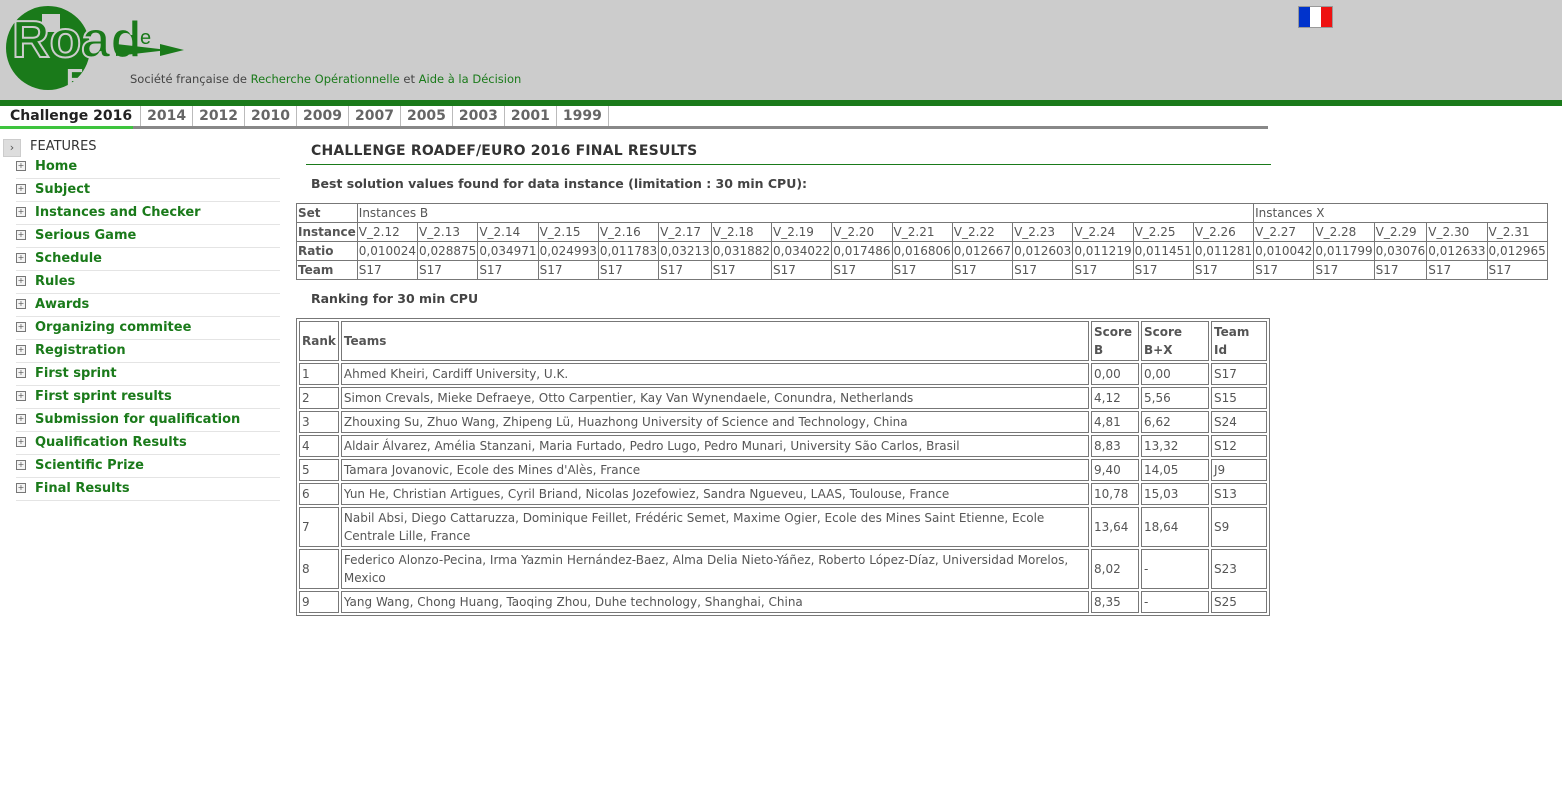  What do you see at coordinates (12, 148) in the screenshot?
I see `chevron-right-icon: ›` at bounding box center [12, 148].